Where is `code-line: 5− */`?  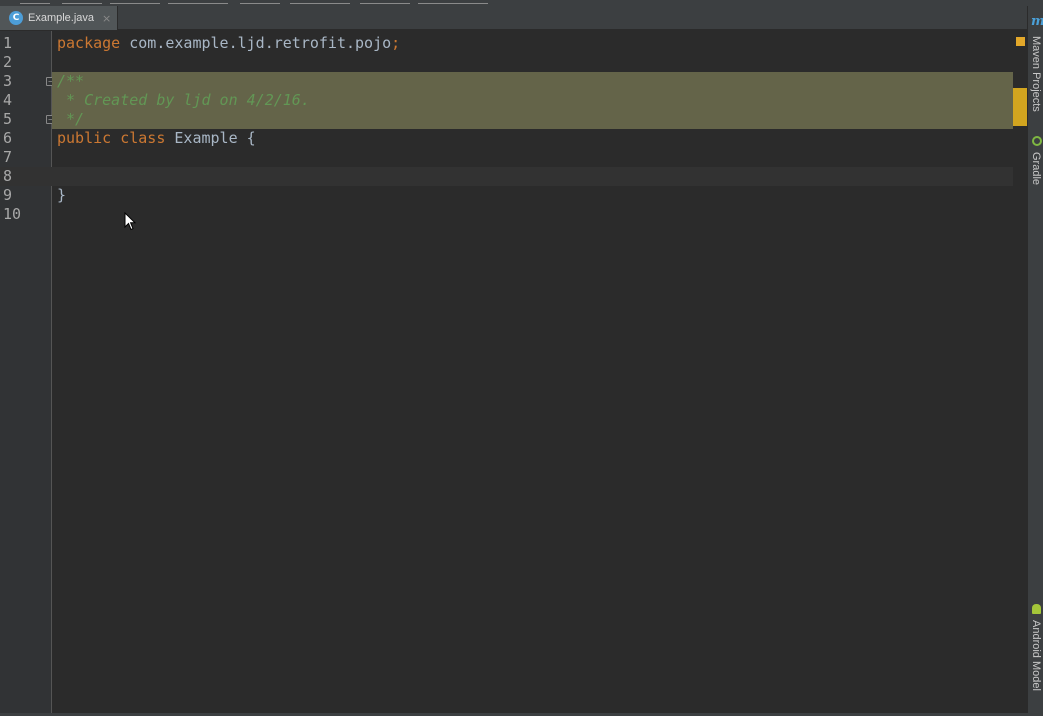
code-line: 5− */ is located at coordinates (506, 119).